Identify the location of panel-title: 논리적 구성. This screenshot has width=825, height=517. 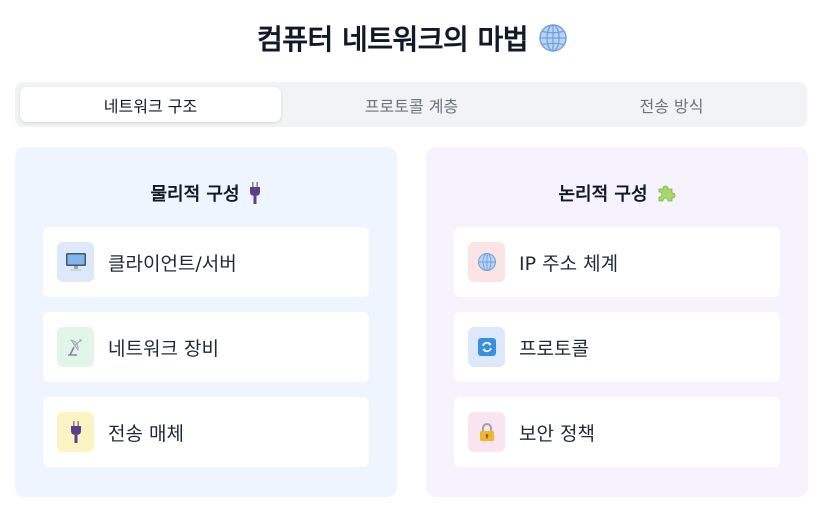
(617, 193).